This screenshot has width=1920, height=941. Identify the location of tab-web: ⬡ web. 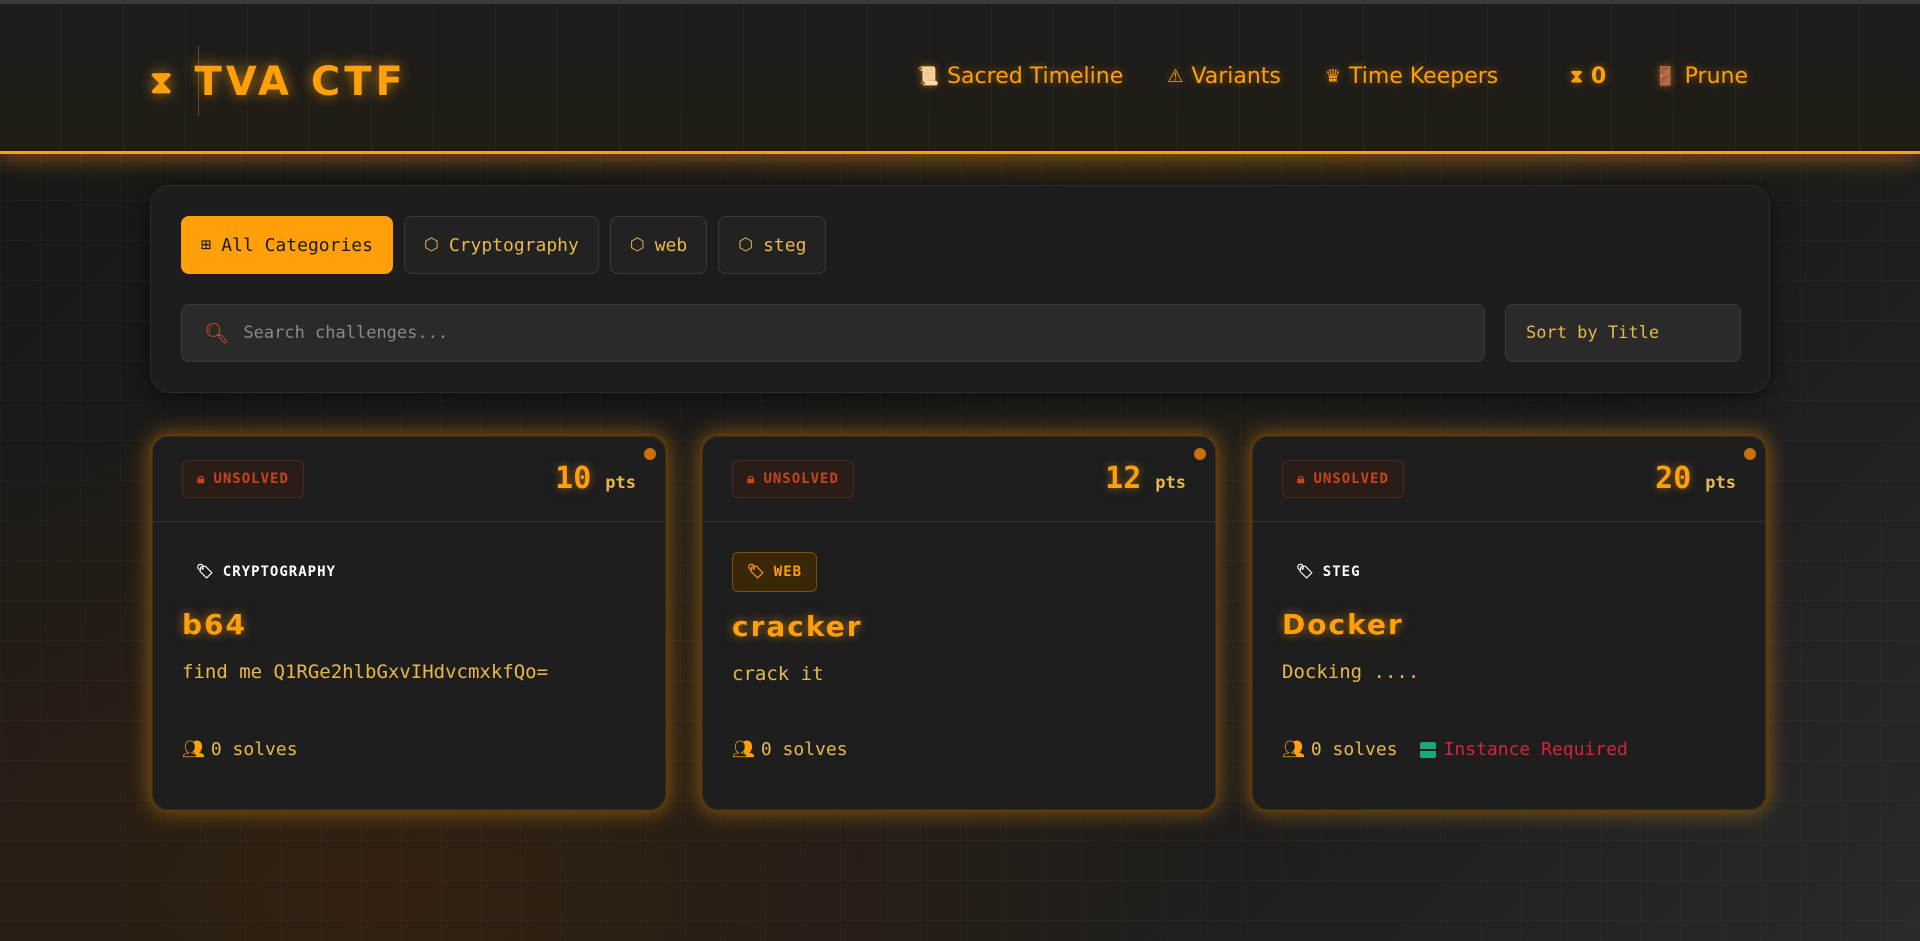
(658, 245).